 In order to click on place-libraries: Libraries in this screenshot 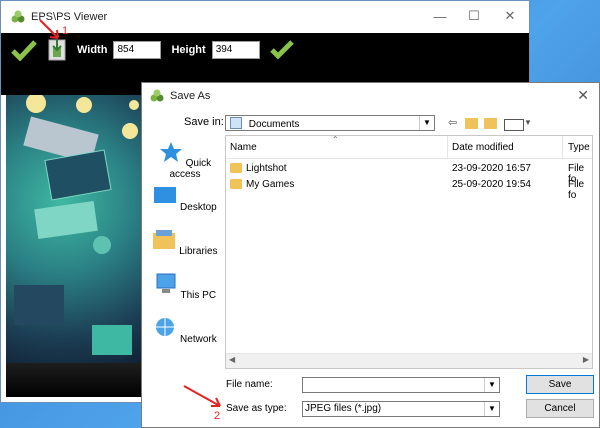, I will do `click(185, 243)`.